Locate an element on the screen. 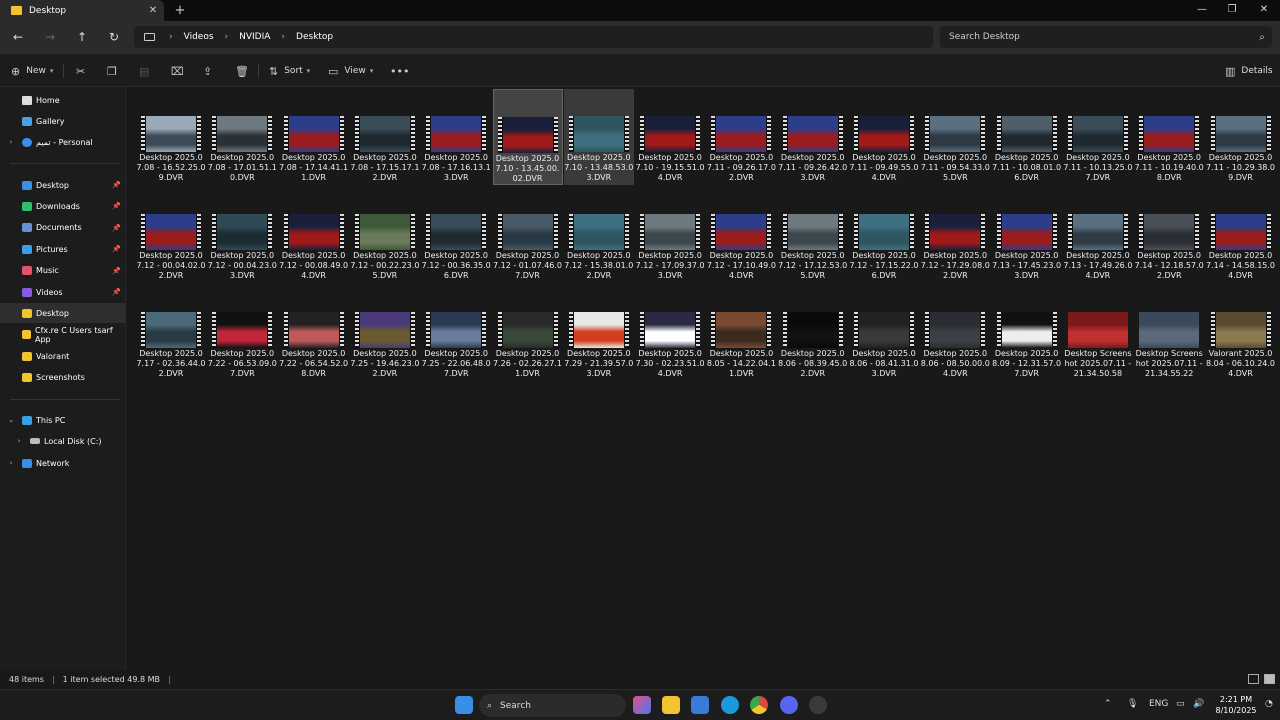 This screenshot has height=720, width=1280. file-item: Desktop 2025.07.25 - 22.06.48.07.DVR is located at coordinates (456, 333).